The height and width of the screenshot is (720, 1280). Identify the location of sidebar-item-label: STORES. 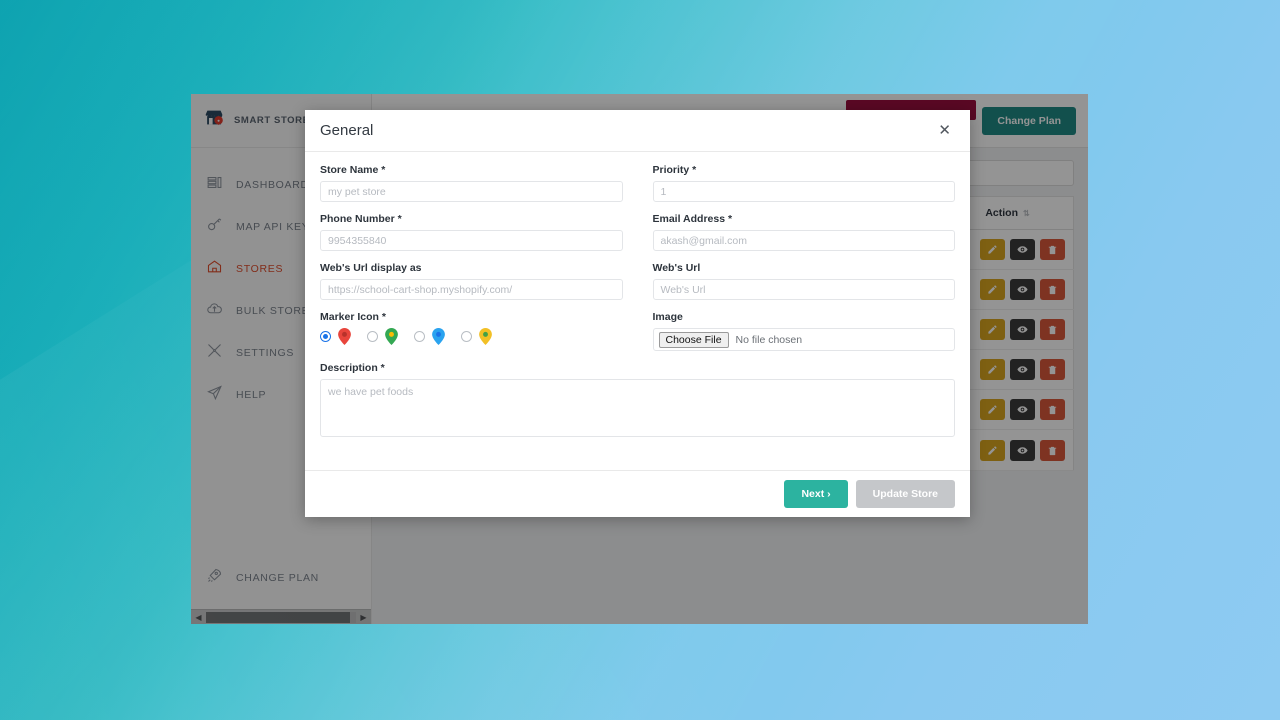
(260, 269).